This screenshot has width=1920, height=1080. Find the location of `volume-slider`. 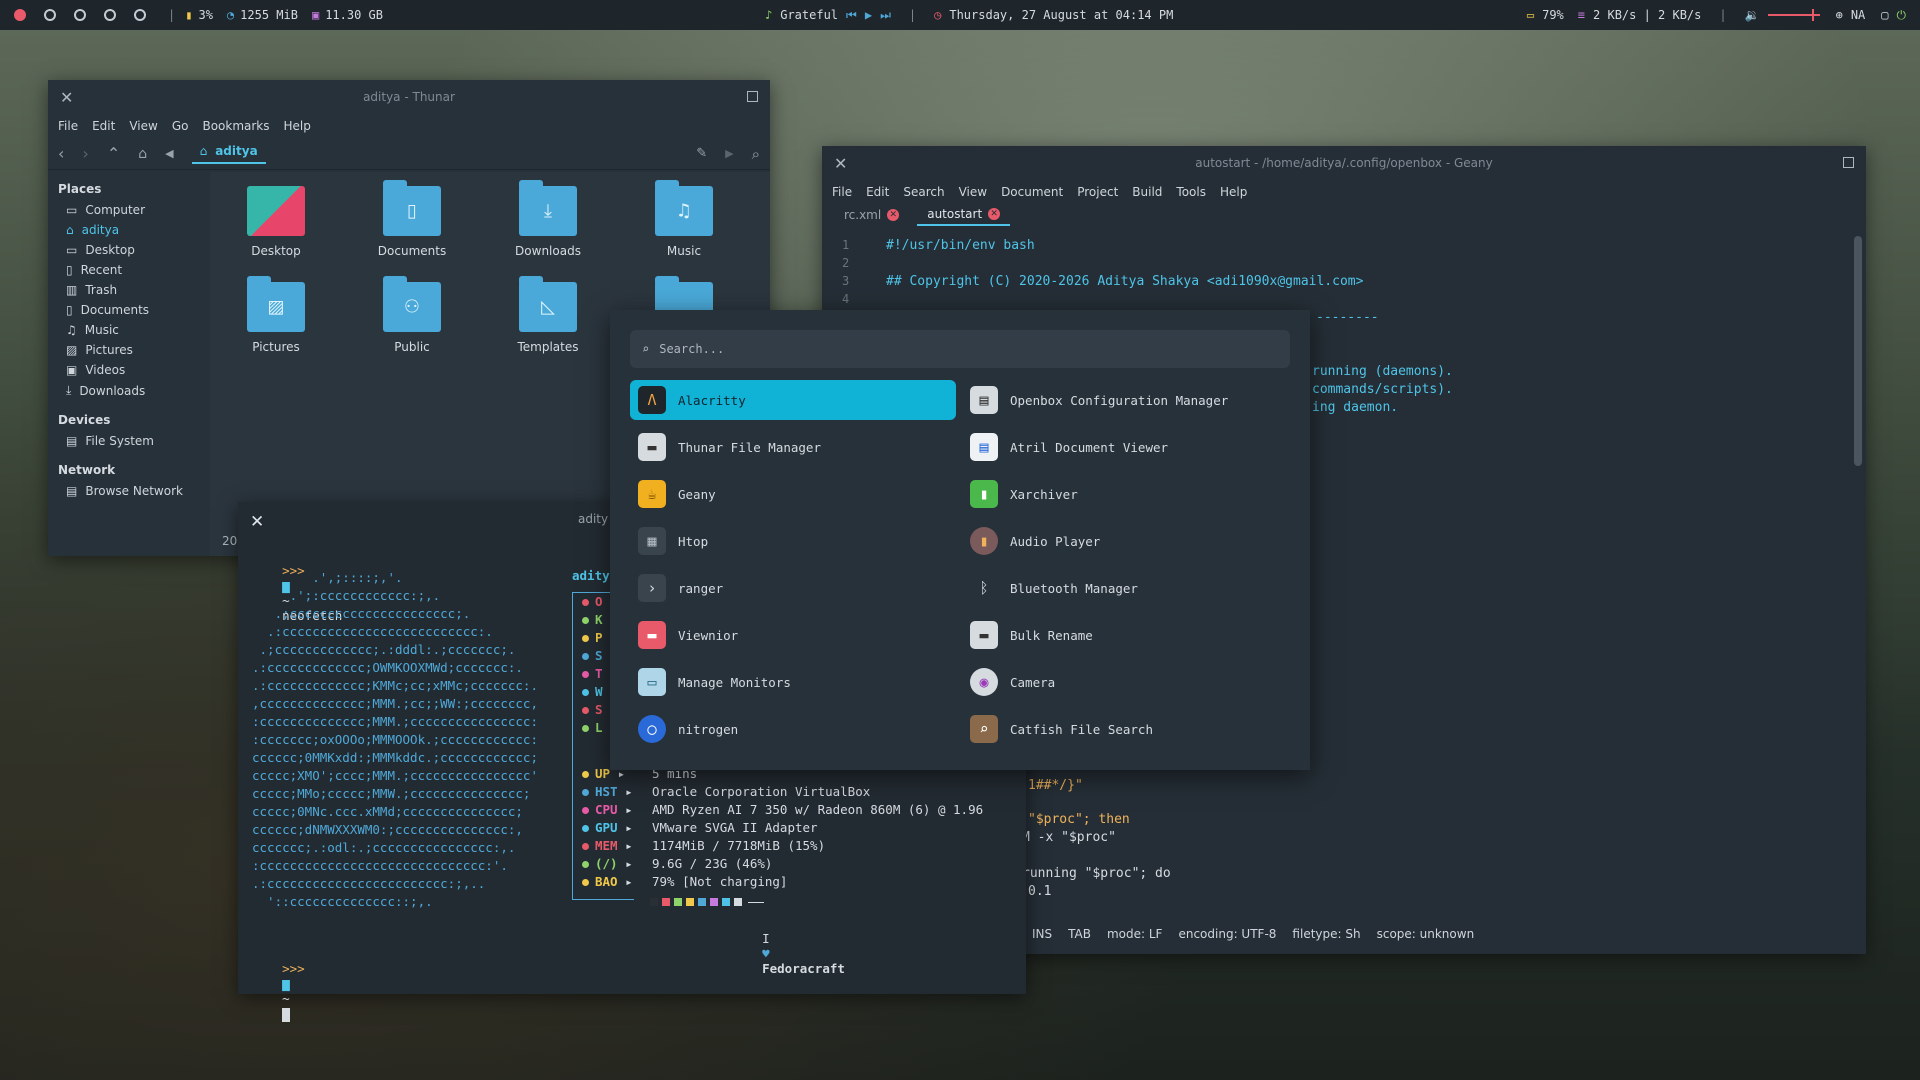

volume-slider is located at coordinates (1793, 15).